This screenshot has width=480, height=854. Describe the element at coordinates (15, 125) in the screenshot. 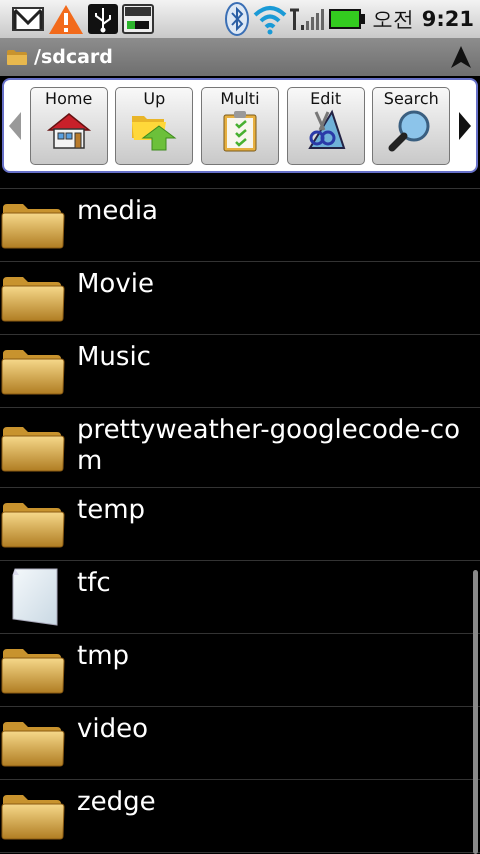

I see `scroll-left-icon` at that location.